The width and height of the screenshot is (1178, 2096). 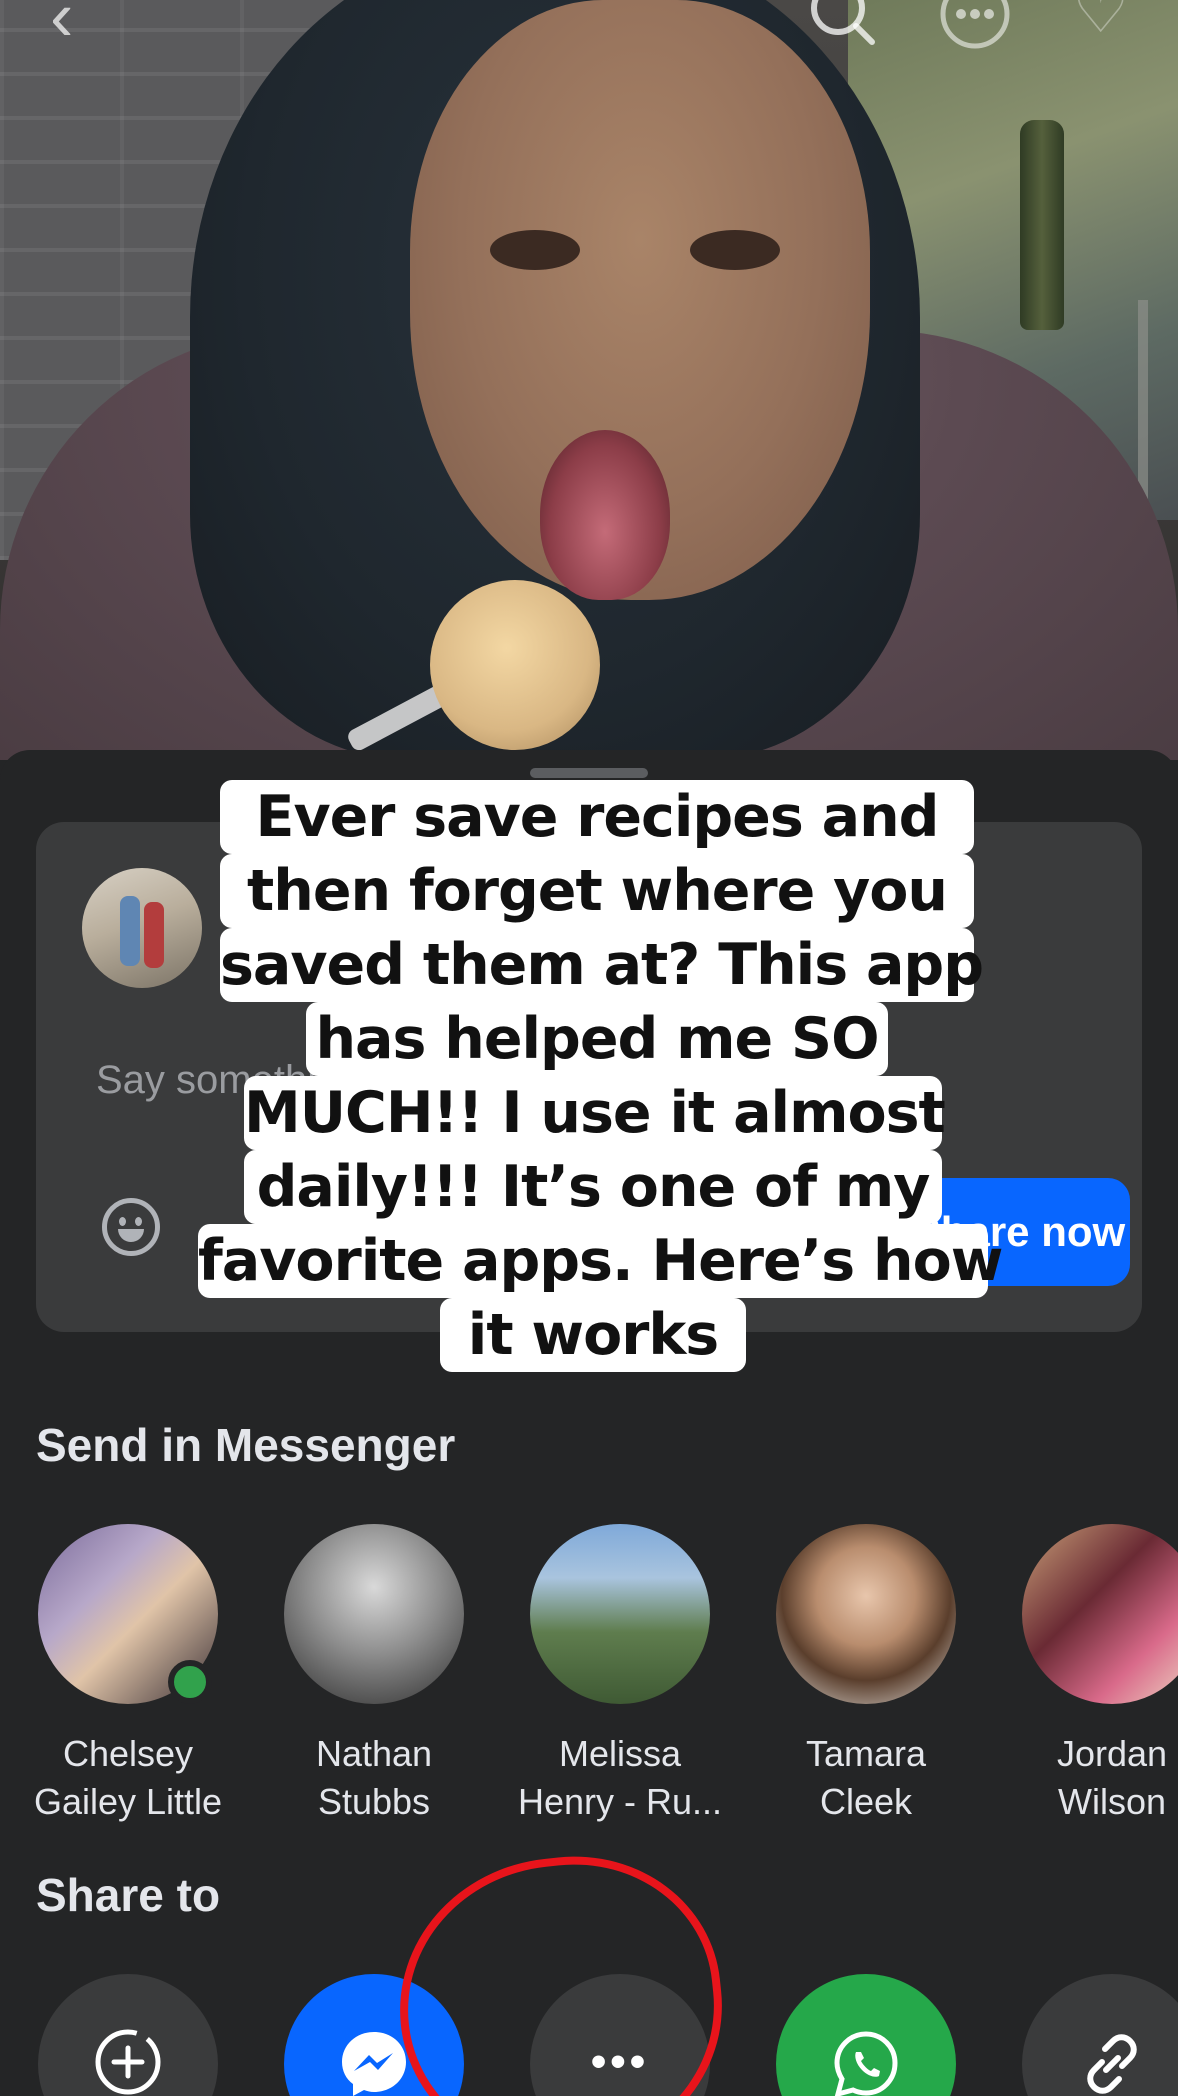 I want to click on contact-name: Chelsey Gailey Little, so click(x=128, y=1778).